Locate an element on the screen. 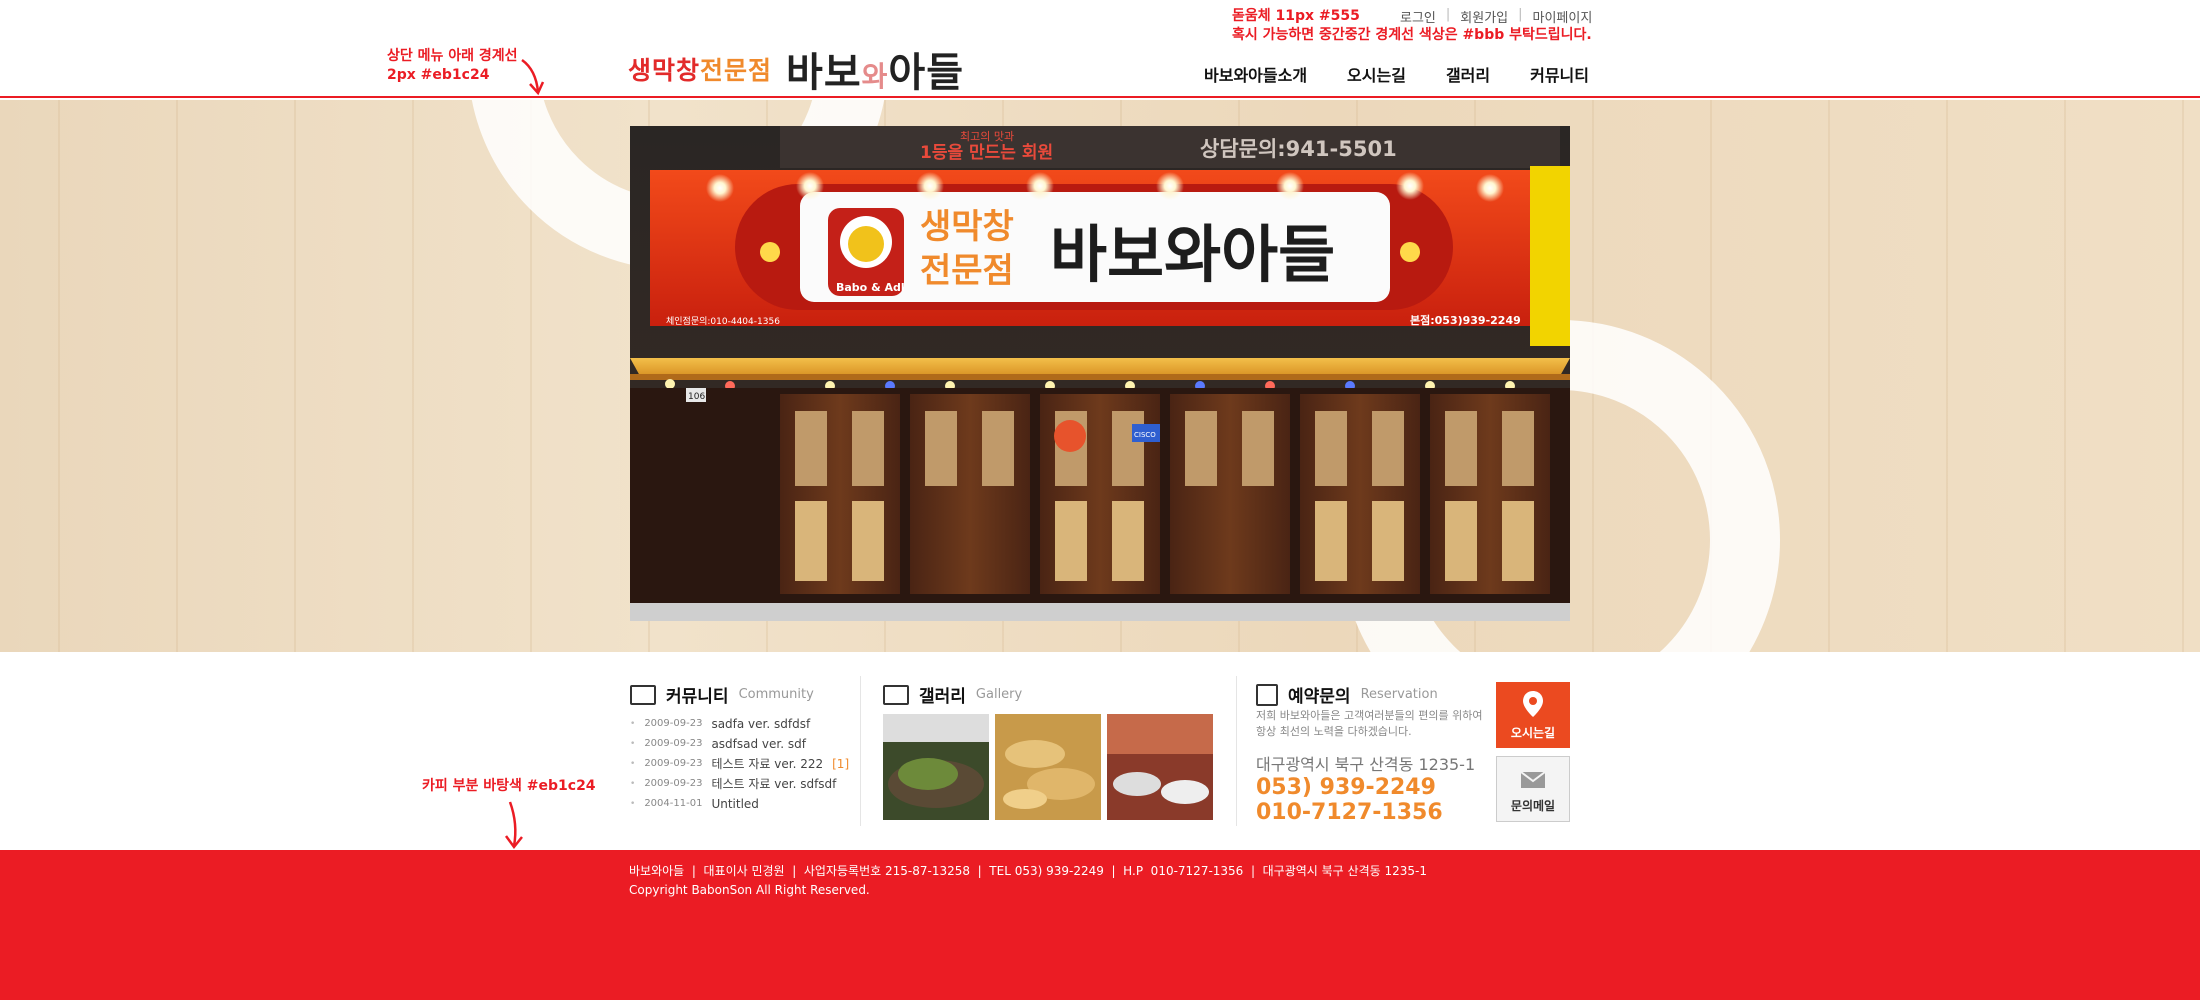 This screenshot has width=2200, height=1000. reservation-address: 대구광역시 북구 산격동 1235-1 is located at coordinates (1366, 764).